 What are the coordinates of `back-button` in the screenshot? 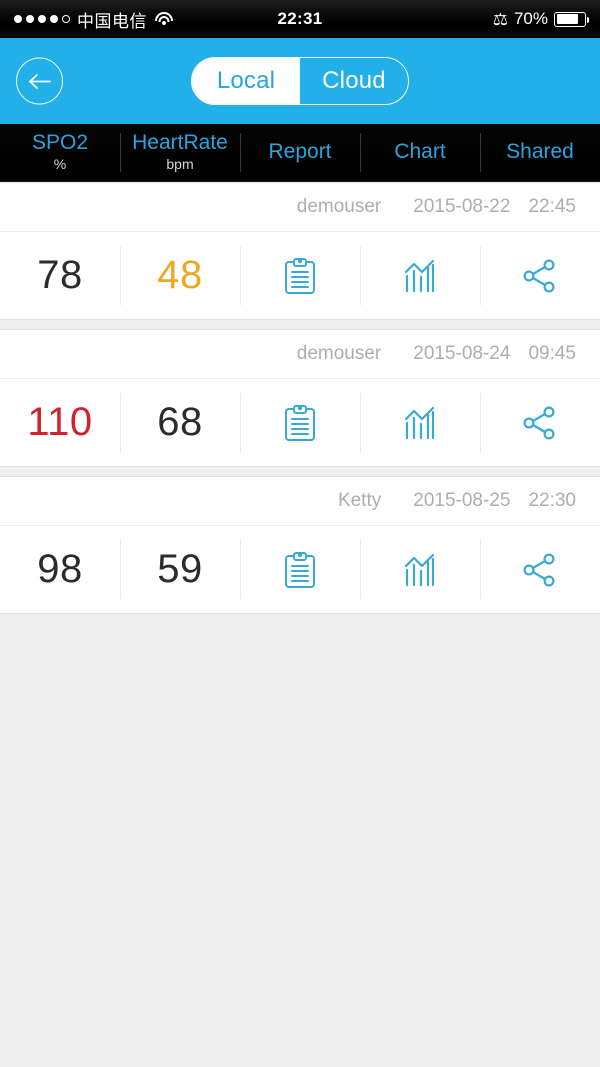 It's located at (39, 81).